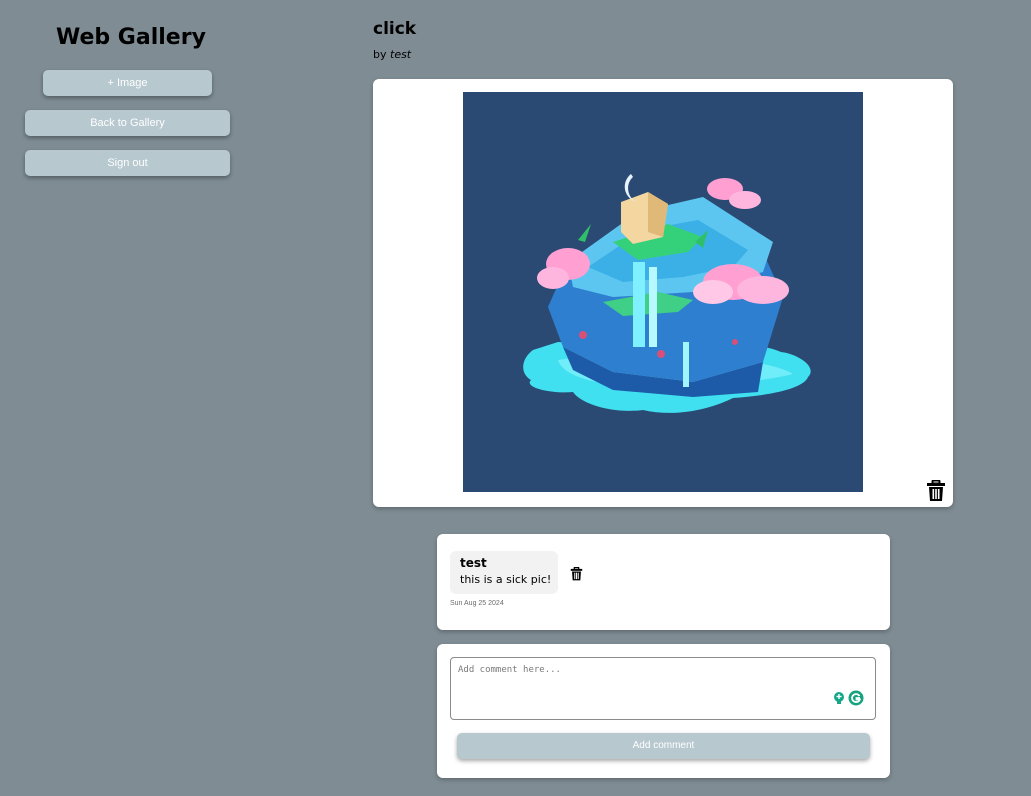 This screenshot has height=796, width=1031. Describe the element at coordinates (380, 54) in the screenshot. I see `byline-prefix: by` at that location.